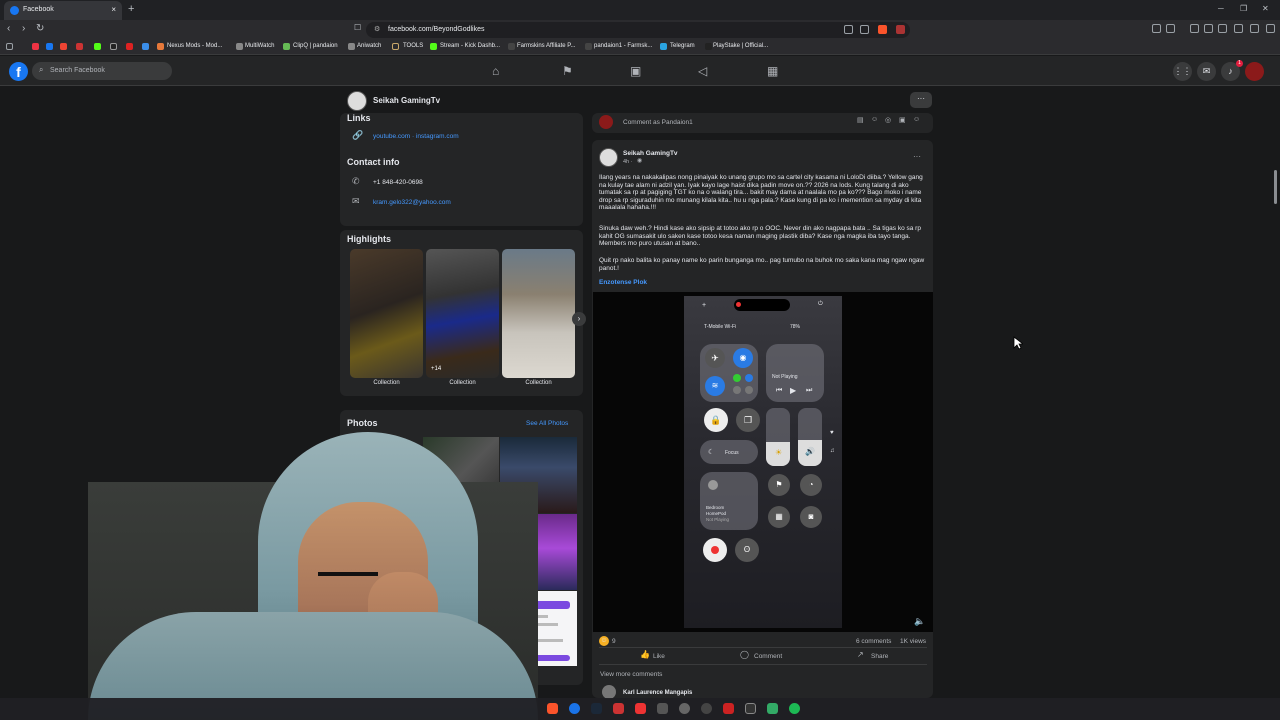  What do you see at coordinates (1206, 71) in the screenshot?
I see `messenger-icon: ✉` at bounding box center [1206, 71].